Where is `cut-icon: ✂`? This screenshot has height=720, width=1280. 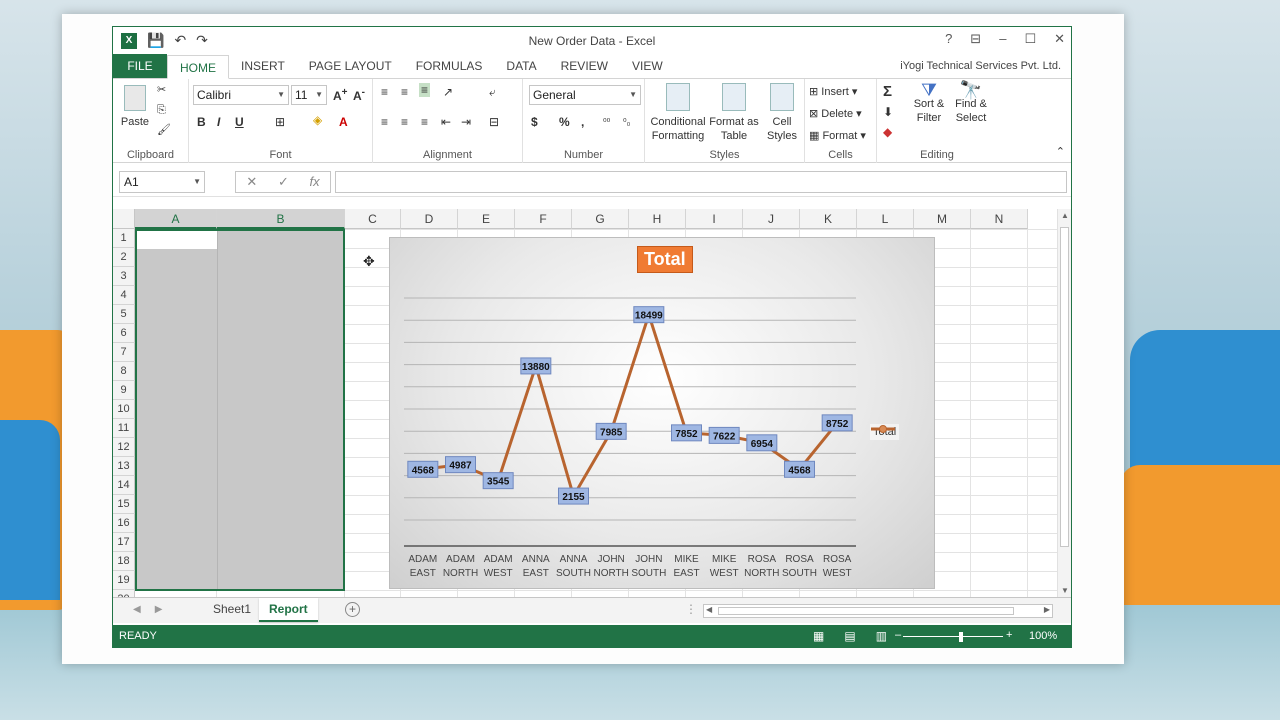 cut-icon: ✂ is located at coordinates (161, 90).